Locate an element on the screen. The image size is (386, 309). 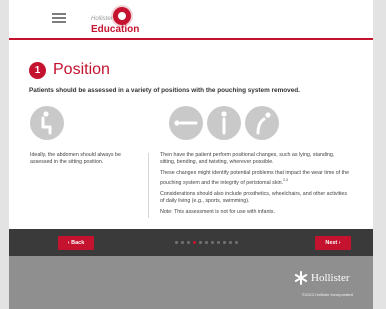
page-title: Position is located at coordinates (81, 69).